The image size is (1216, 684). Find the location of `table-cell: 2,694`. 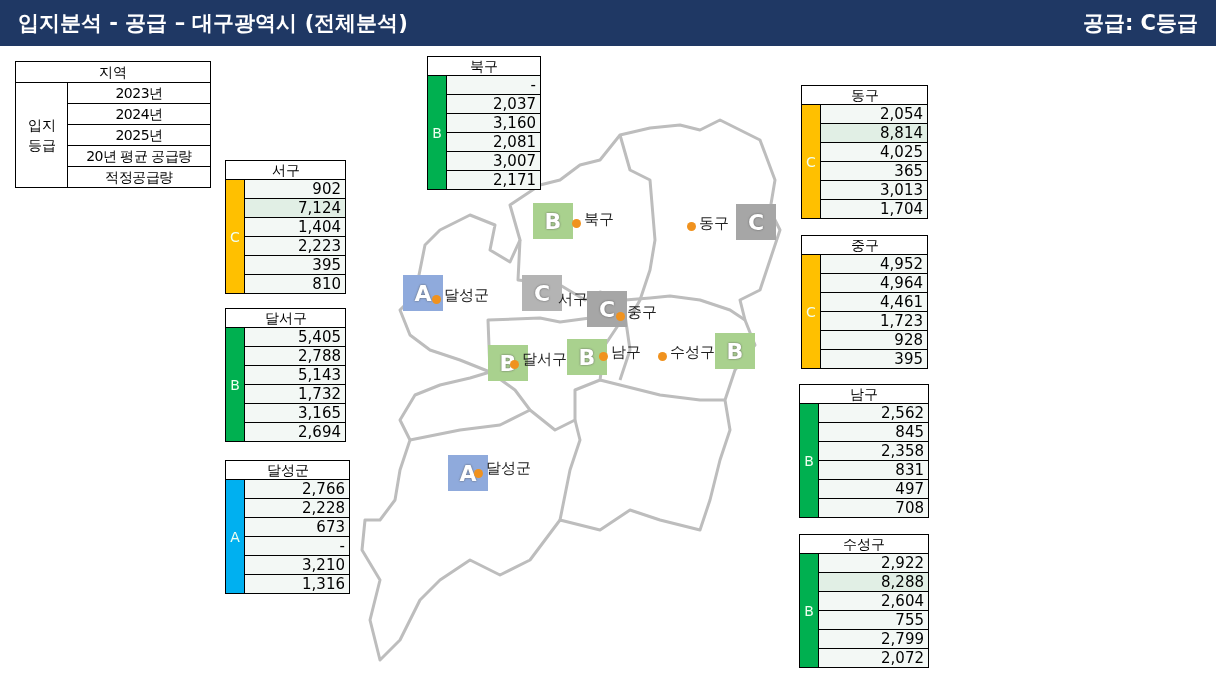

table-cell: 2,694 is located at coordinates (295, 432).